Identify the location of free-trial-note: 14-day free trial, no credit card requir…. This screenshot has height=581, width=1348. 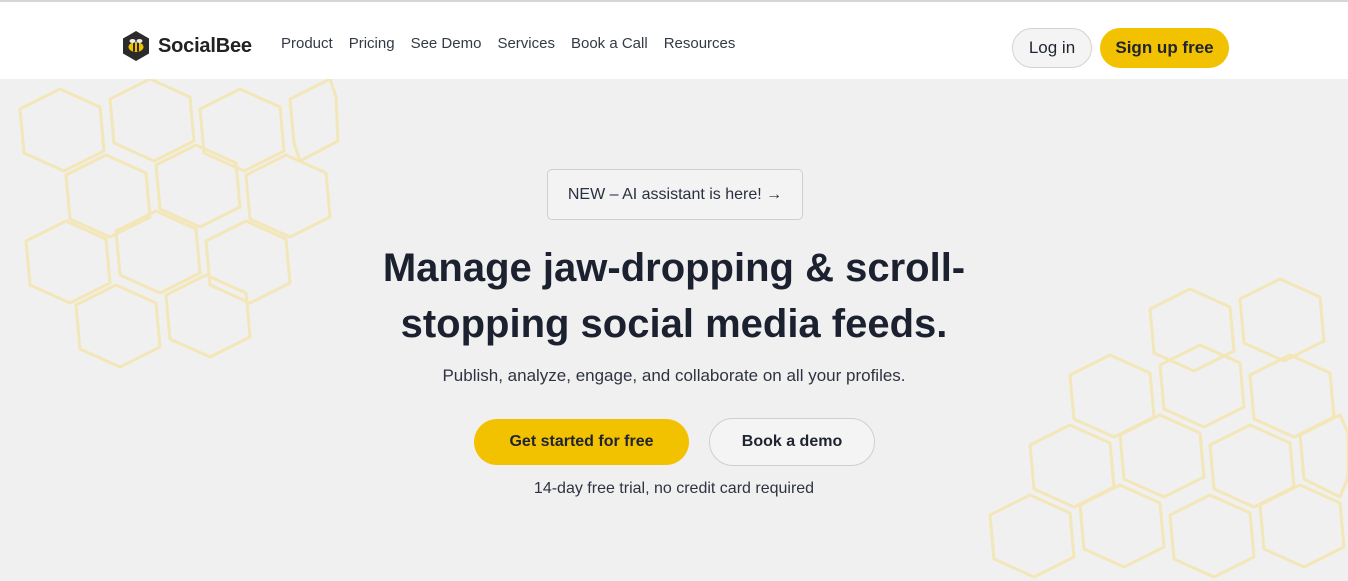
(674, 488).